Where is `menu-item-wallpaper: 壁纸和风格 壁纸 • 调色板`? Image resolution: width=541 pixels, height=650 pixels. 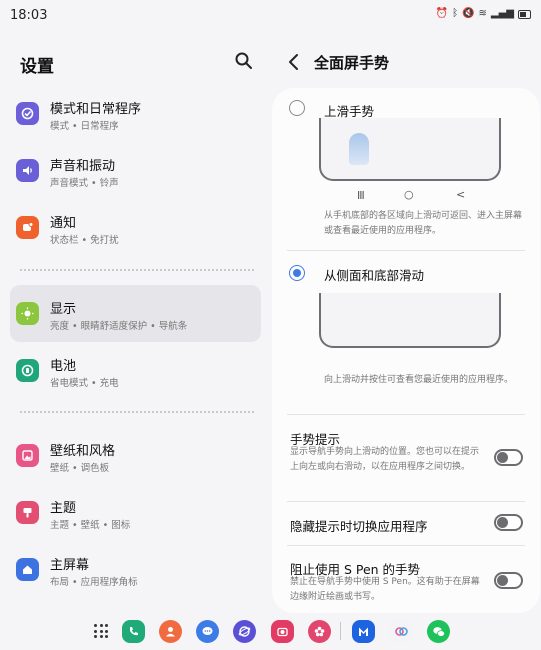 menu-item-wallpaper: 壁纸和风格 壁纸 • 调色板 is located at coordinates (135, 455).